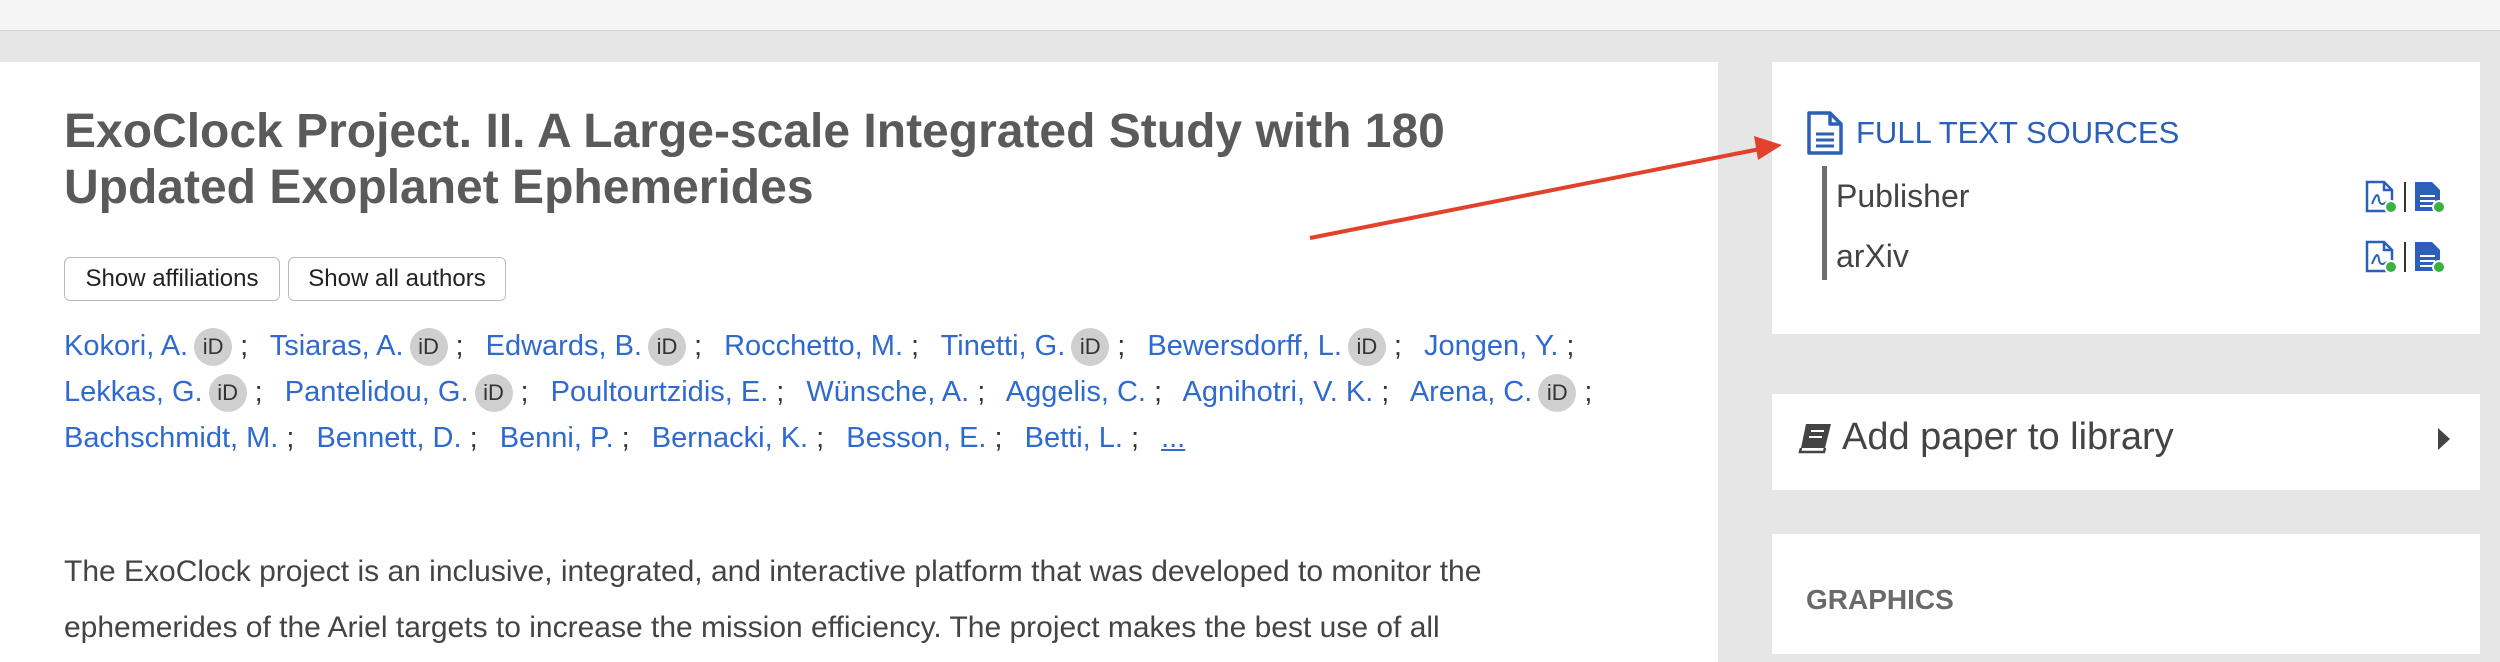 The image size is (2500, 662). I want to click on add-to-library-label: Add paper to library, so click(2008, 437).